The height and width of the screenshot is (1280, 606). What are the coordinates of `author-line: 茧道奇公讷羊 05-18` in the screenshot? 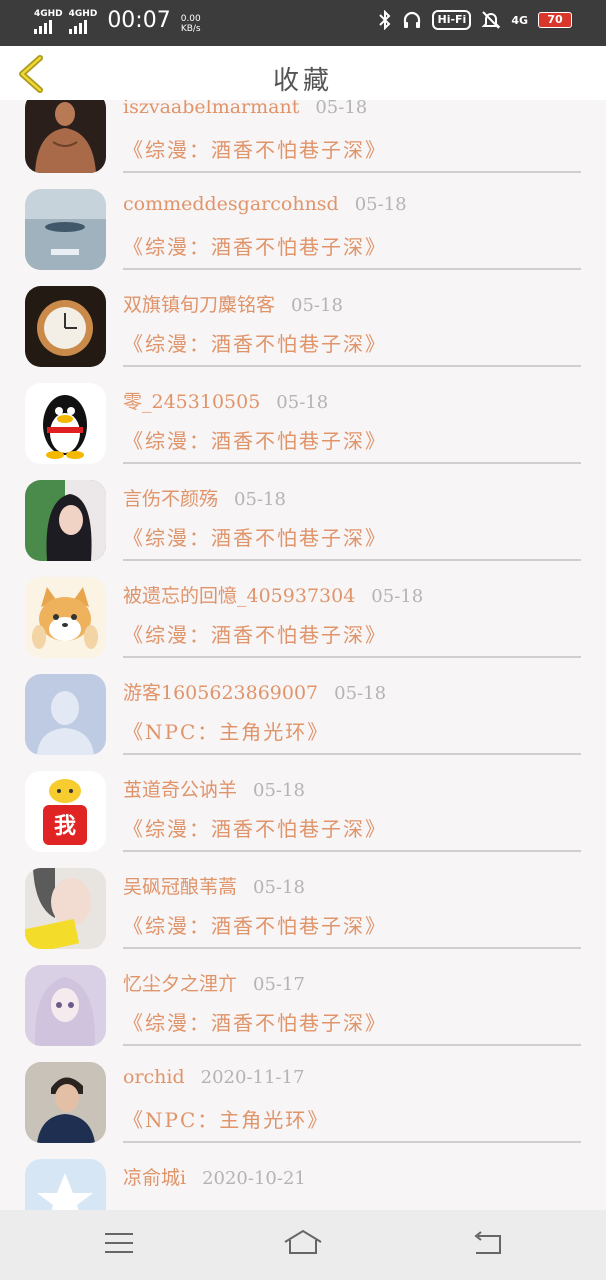 It's located at (214, 788).